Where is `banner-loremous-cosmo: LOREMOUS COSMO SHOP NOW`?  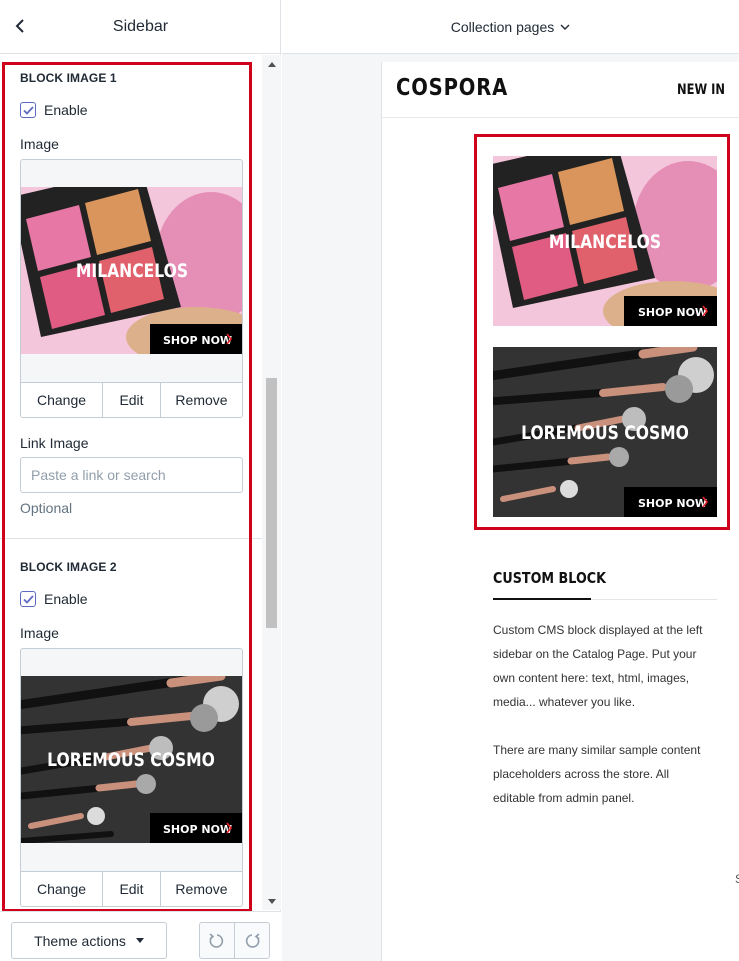 banner-loremous-cosmo: LOREMOUS COSMO SHOP NOW is located at coordinates (605, 432).